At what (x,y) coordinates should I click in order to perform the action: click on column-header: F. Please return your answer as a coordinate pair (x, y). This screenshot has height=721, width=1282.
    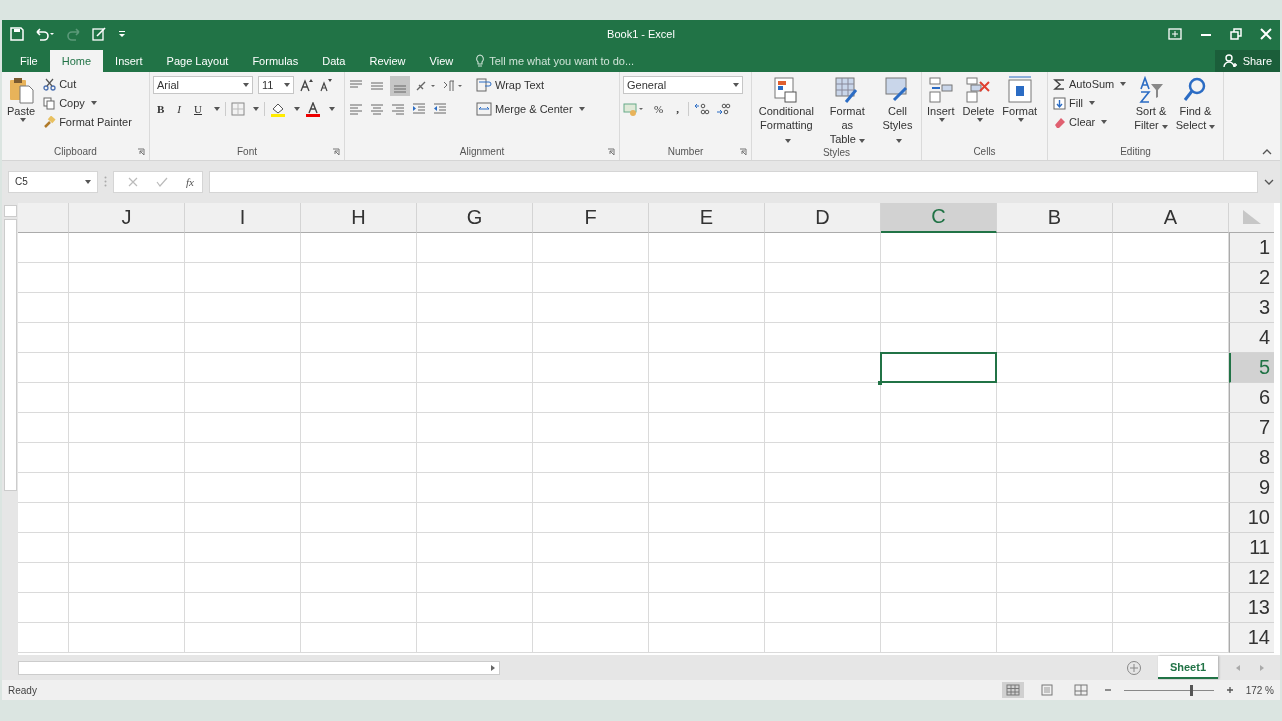
    Looking at the image, I should click on (591, 217).